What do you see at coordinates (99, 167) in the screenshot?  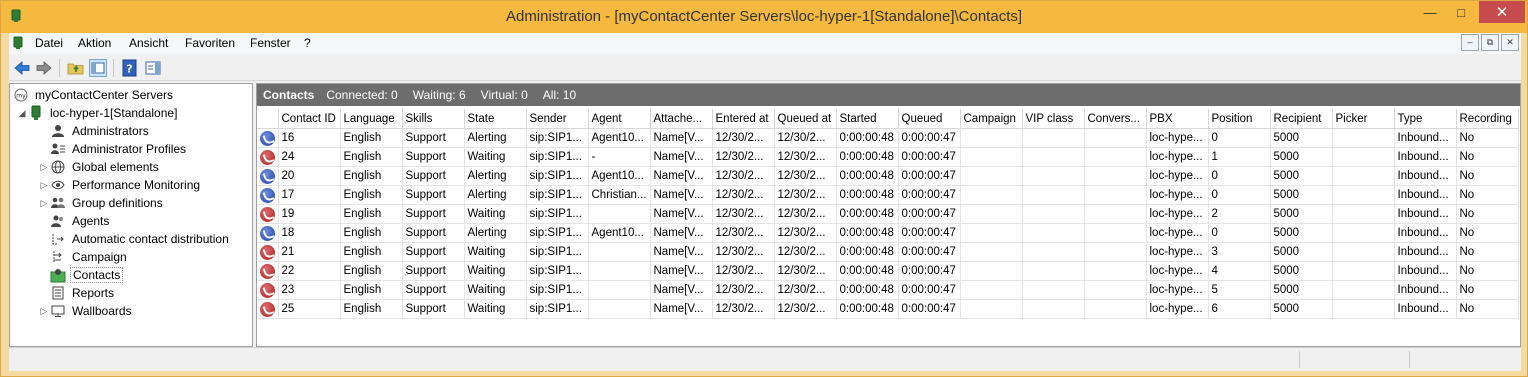 I see `tree-item-global-elements: ▷ Global elements` at bounding box center [99, 167].